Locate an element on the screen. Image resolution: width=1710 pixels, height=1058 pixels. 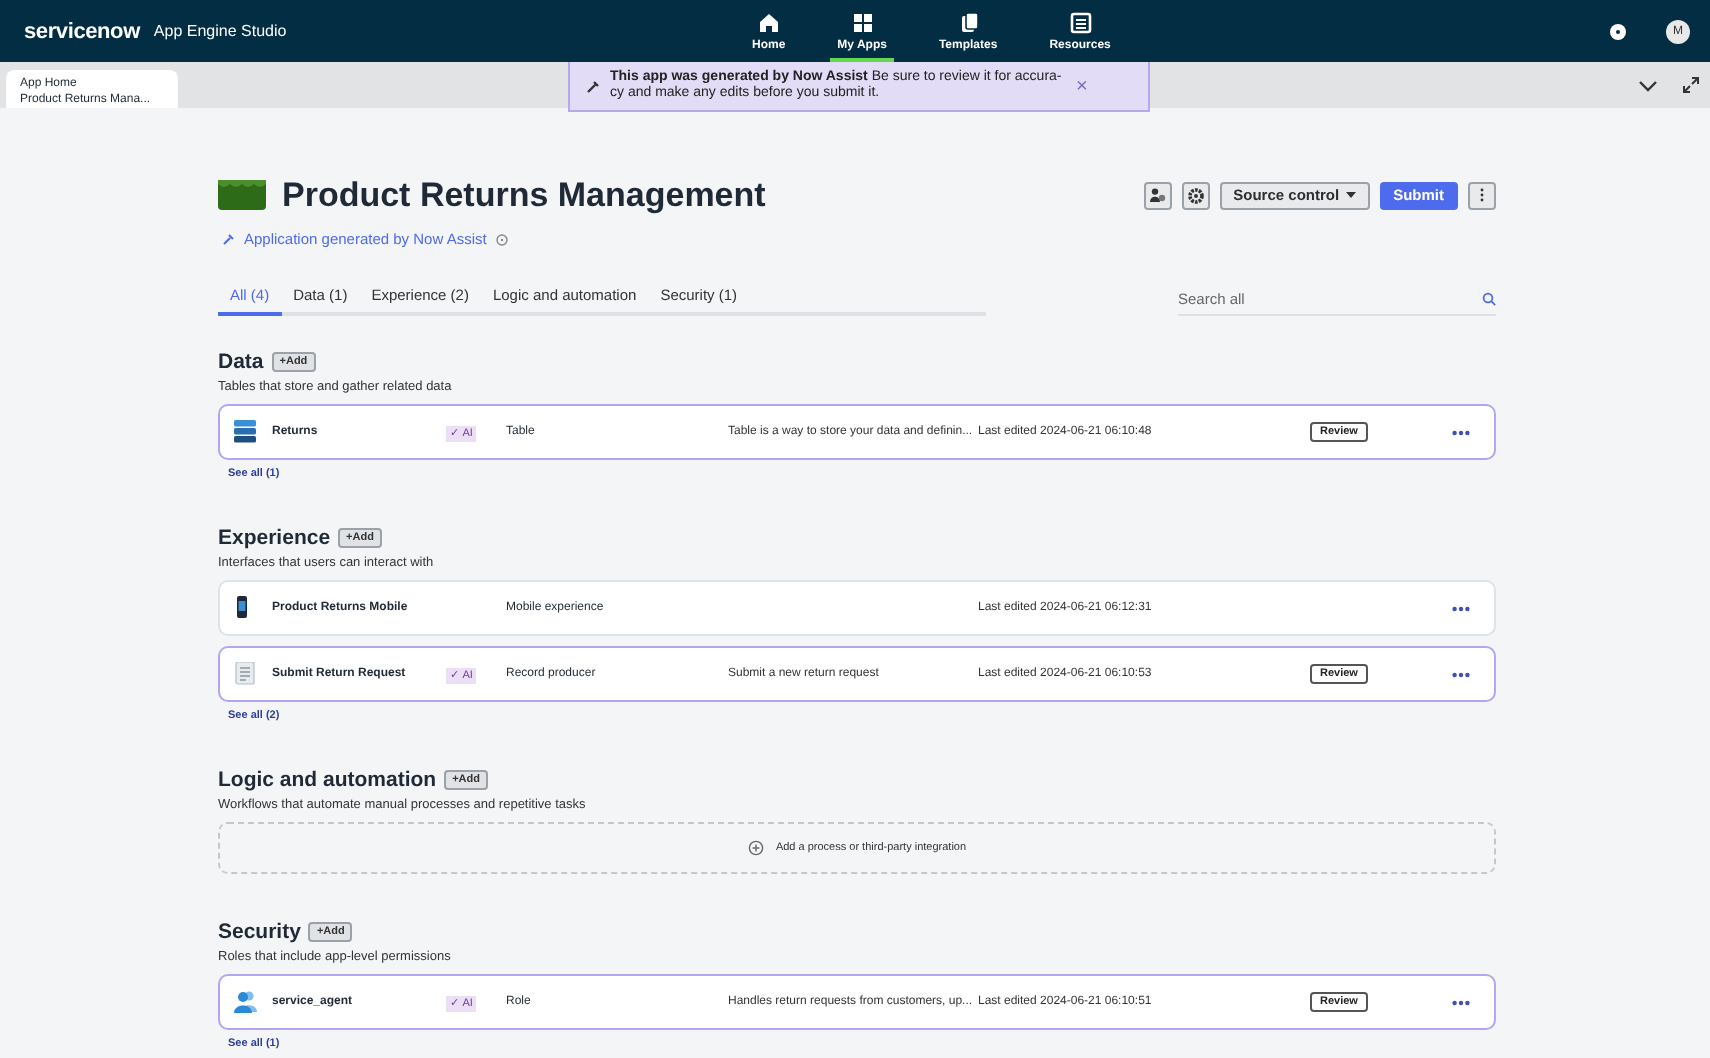
home-icon is located at coordinates (768, 22).